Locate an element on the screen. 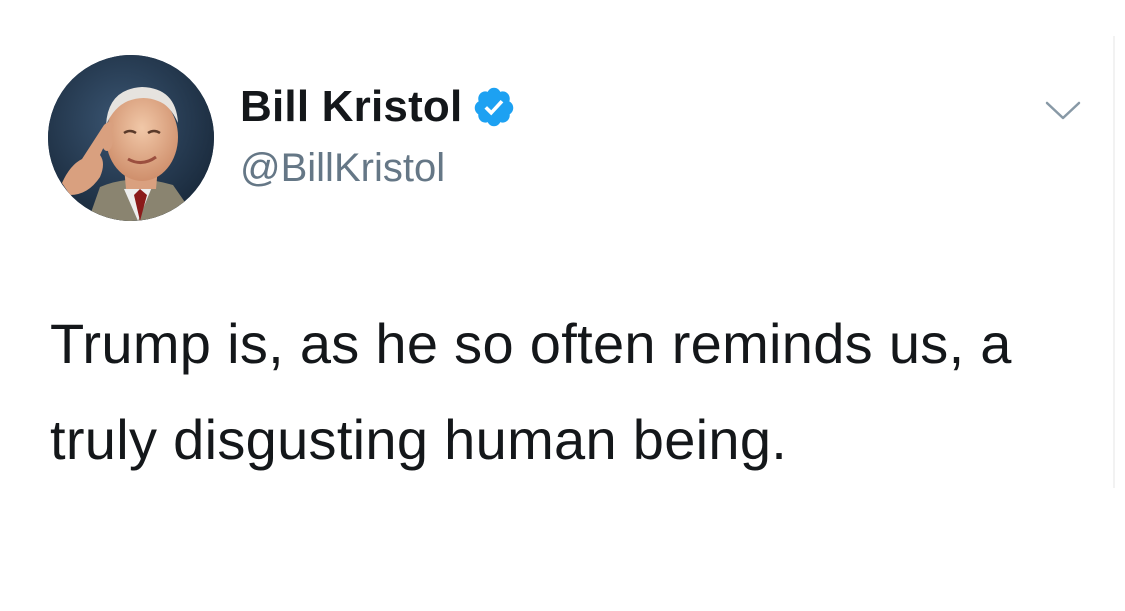 This screenshot has height=611, width=1125. card-edge-divider is located at coordinates (1114, 262).